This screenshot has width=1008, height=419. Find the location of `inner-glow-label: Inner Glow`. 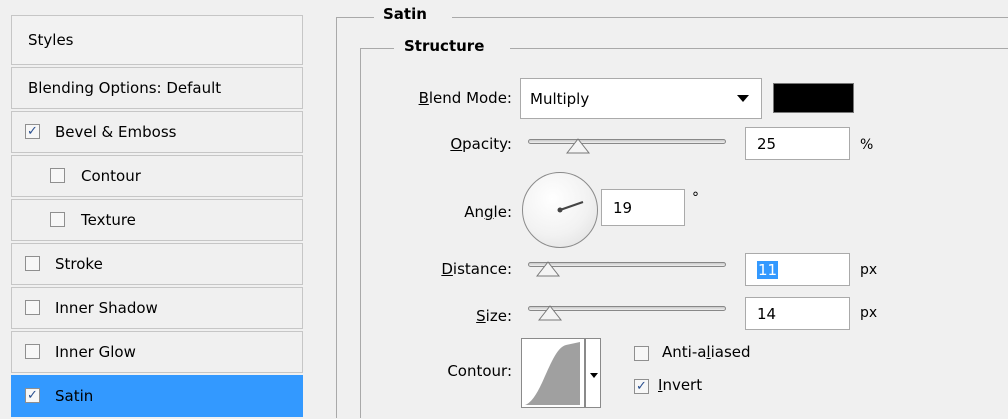

inner-glow-label: Inner Glow is located at coordinates (95, 352).